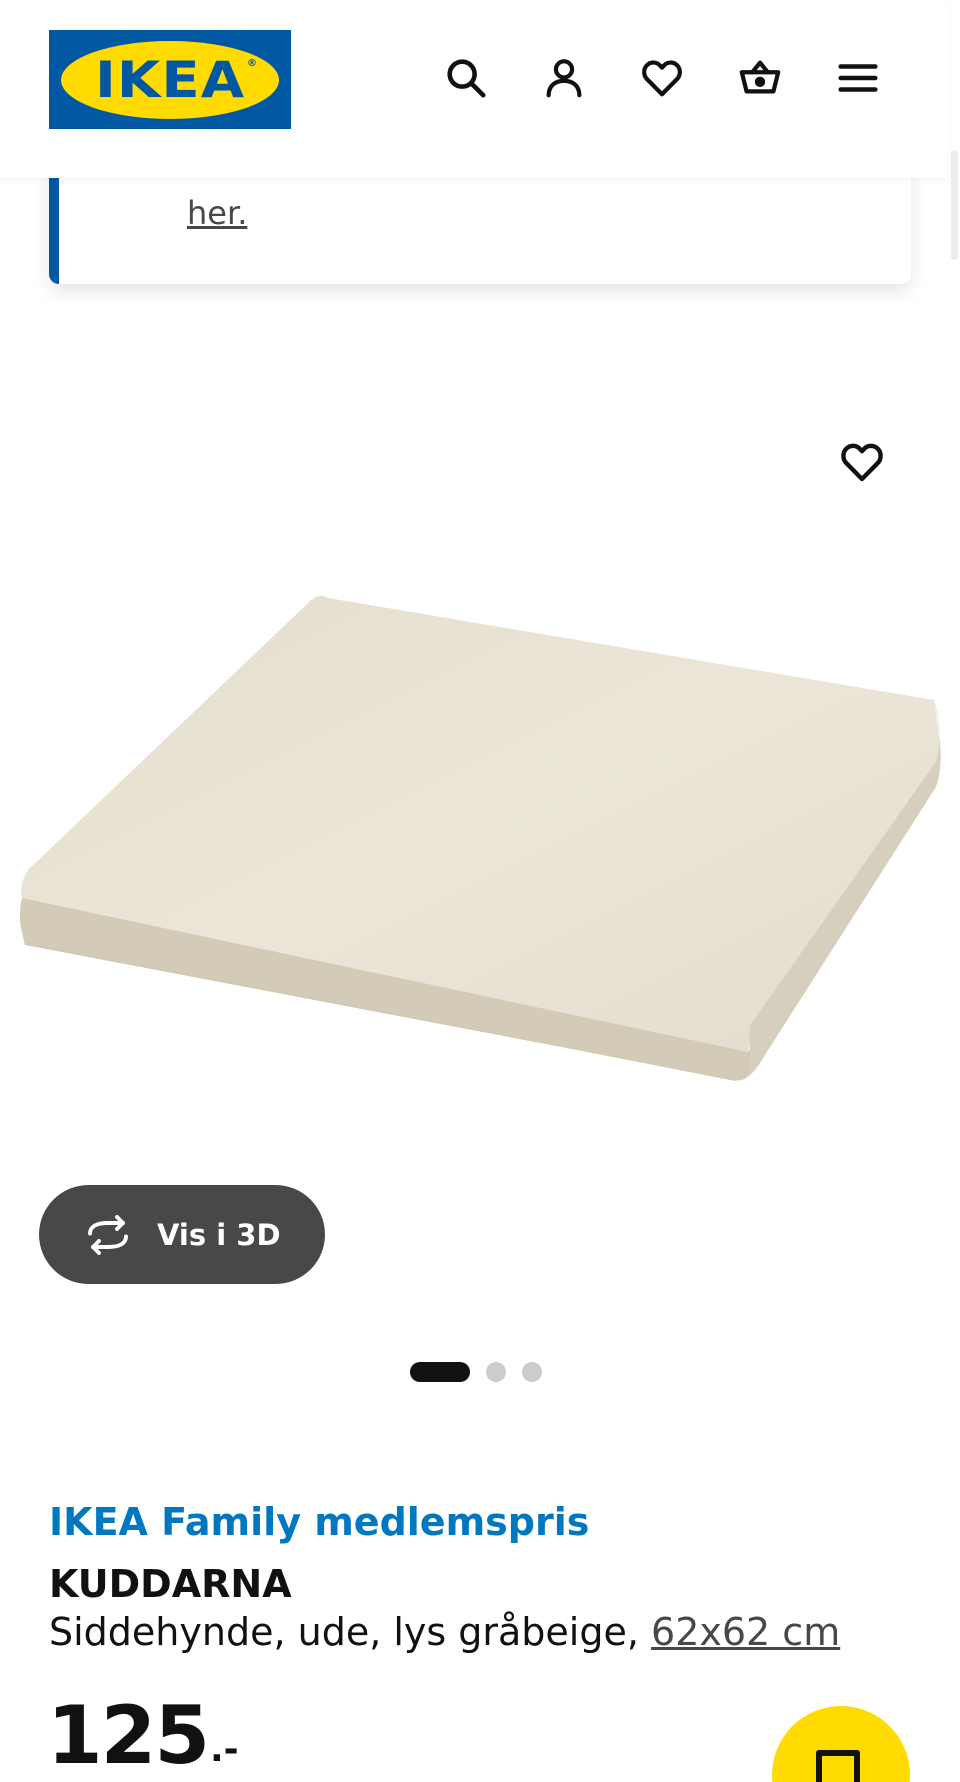 The width and height of the screenshot is (960, 1782). What do you see at coordinates (841, 1744) in the screenshot?
I see `add-to-bag-button` at bounding box center [841, 1744].